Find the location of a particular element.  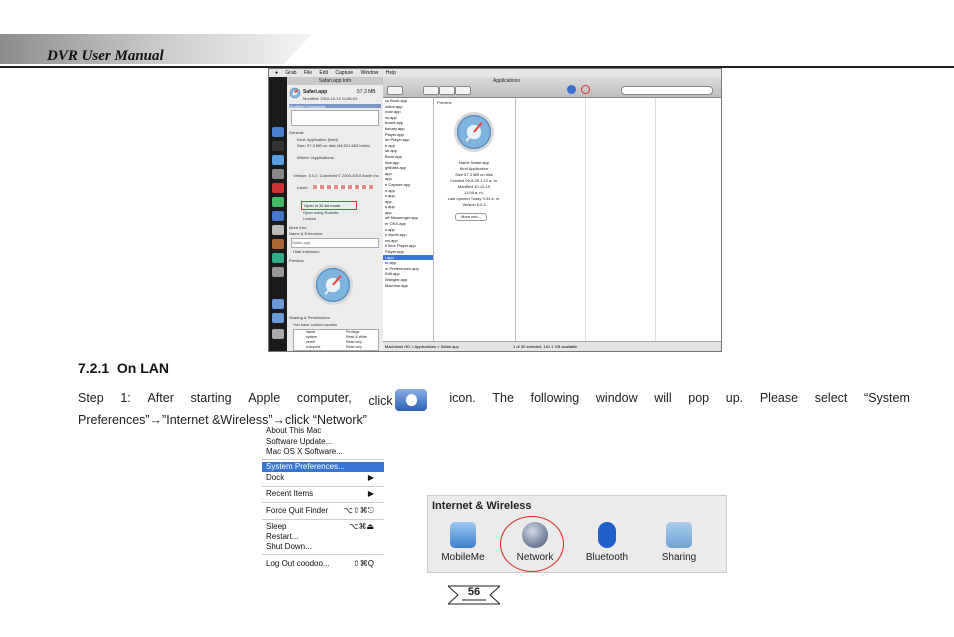

tools-dock-icon is located at coordinates (278, 244).